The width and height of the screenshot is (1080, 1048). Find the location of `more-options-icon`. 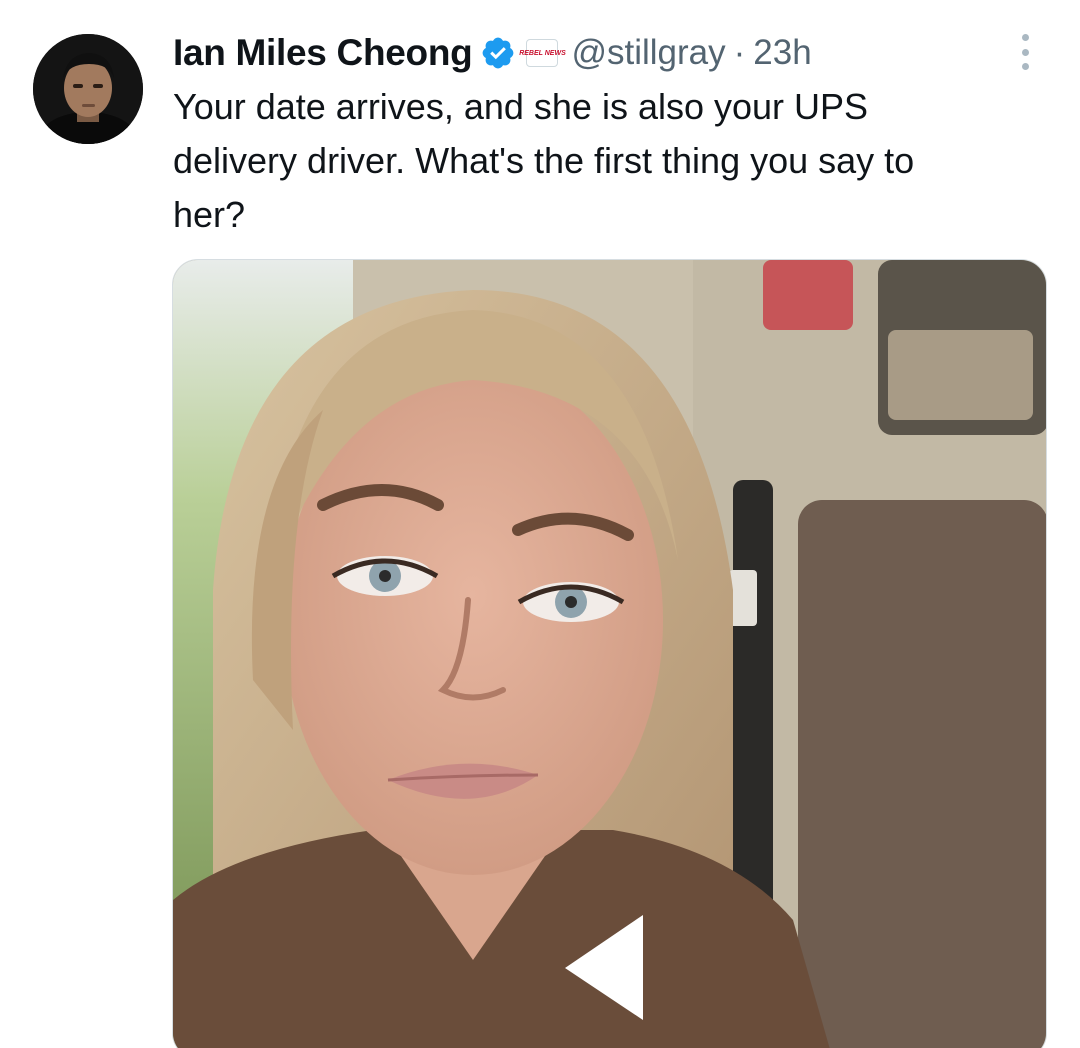

more-options-icon is located at coordinates (1025, 52).